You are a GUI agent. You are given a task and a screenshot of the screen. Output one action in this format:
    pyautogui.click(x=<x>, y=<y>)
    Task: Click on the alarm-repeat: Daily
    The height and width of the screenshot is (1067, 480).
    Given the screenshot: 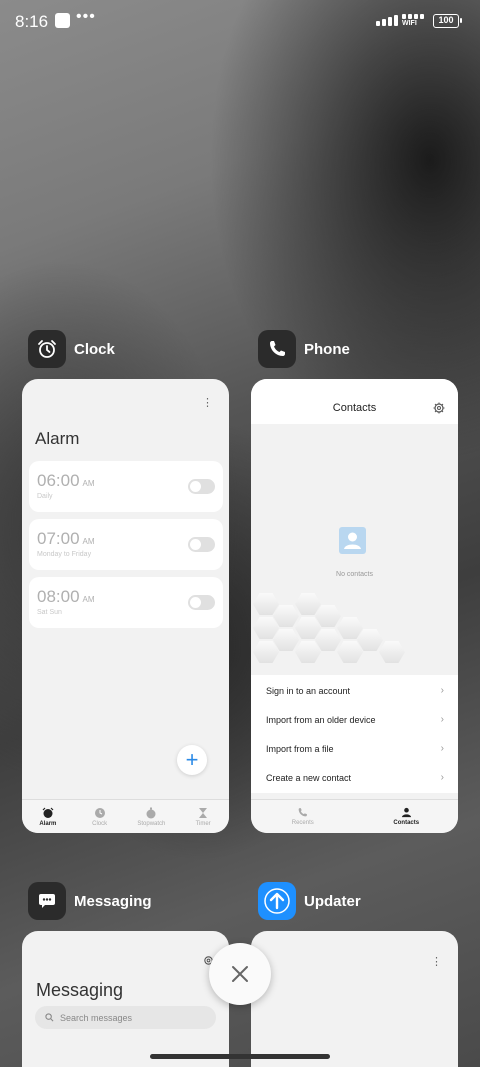 What is the action you would take?
    pyautogui.click(x=45, y=496)
    